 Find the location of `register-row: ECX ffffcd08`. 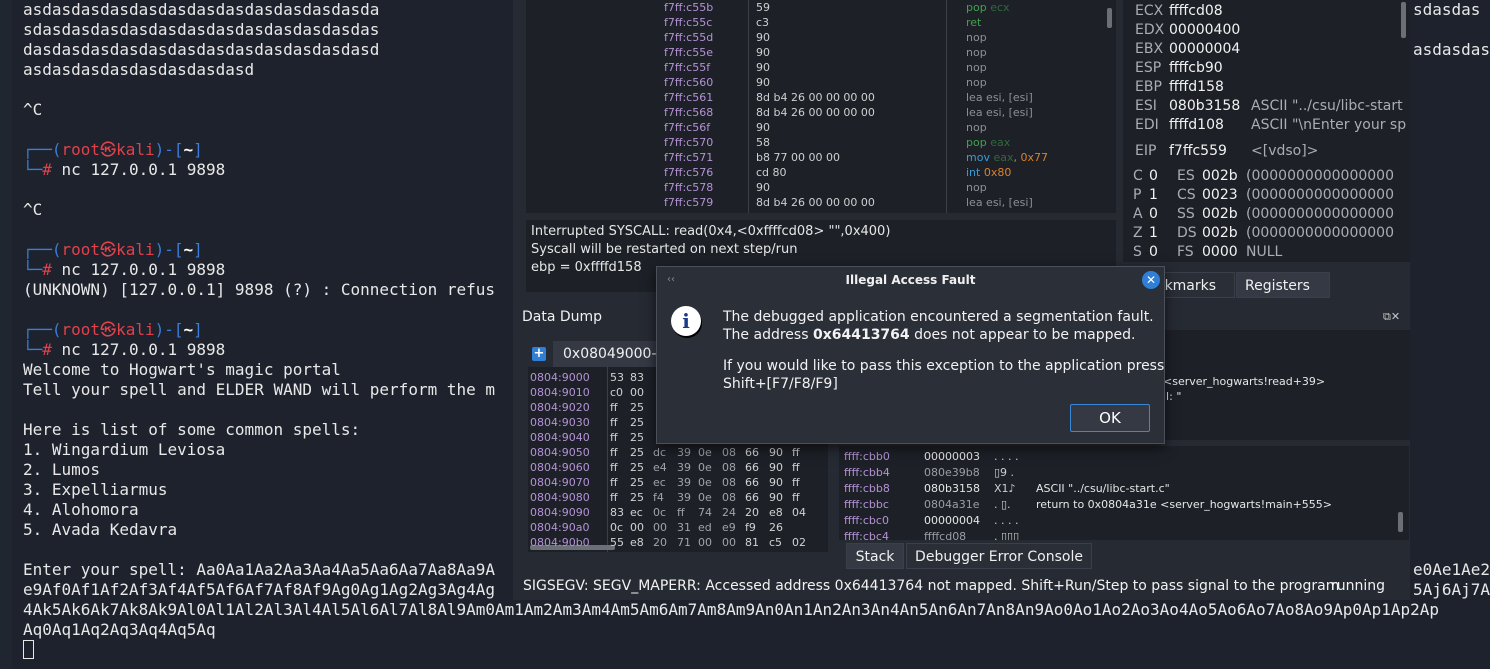

register-row: ECX ffffcd08 is located at coordinates (1193, 11).